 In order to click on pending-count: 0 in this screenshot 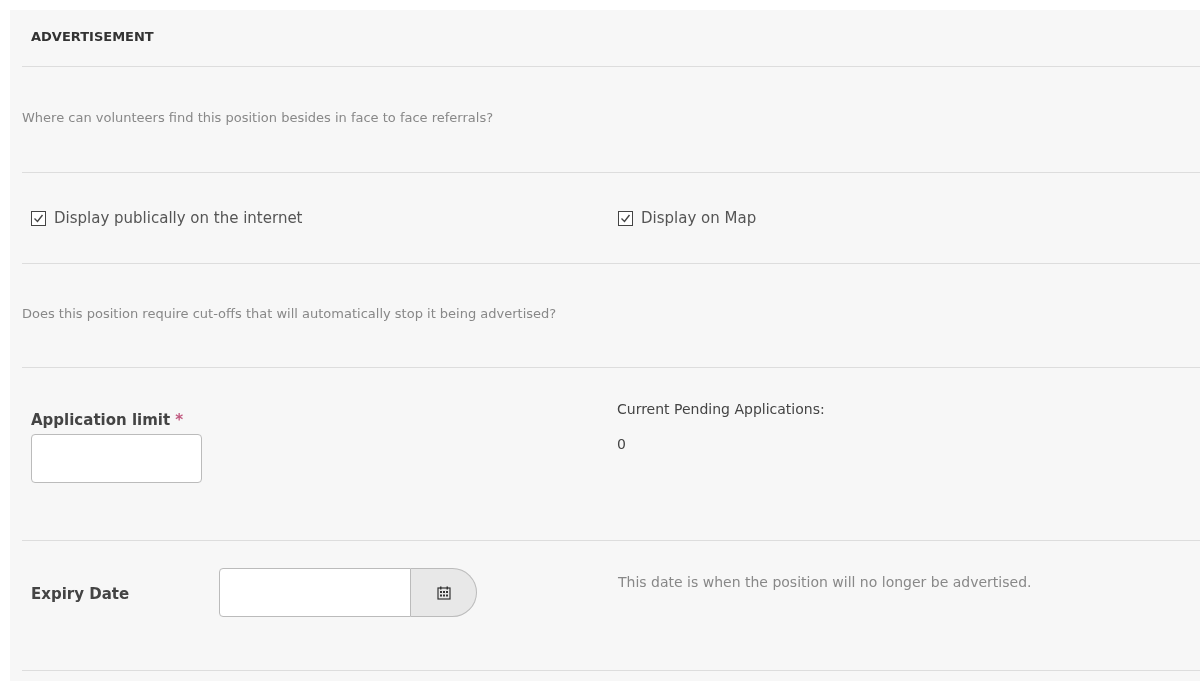, I will do `click(622, 444)`.